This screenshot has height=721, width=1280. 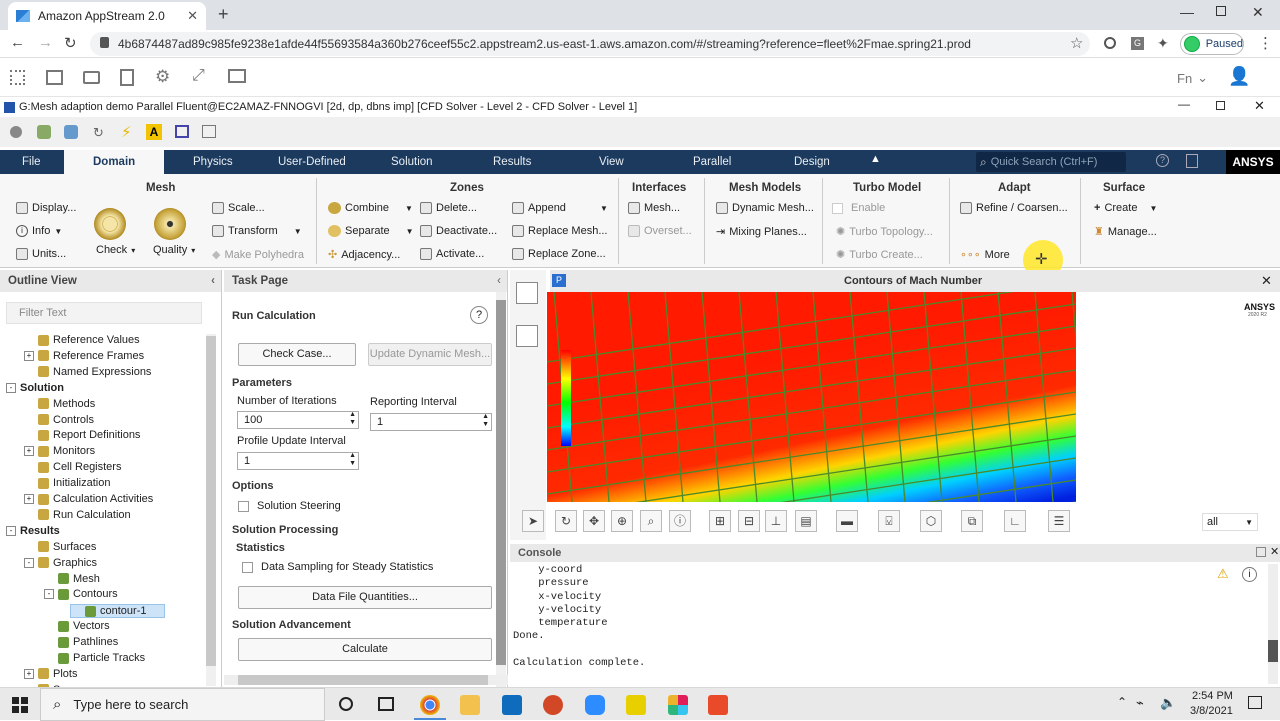 What do you see at coordinates (533, 521) in the screenshot?
I see `pointer-icon: ➤` at bounding box center [533, 521].